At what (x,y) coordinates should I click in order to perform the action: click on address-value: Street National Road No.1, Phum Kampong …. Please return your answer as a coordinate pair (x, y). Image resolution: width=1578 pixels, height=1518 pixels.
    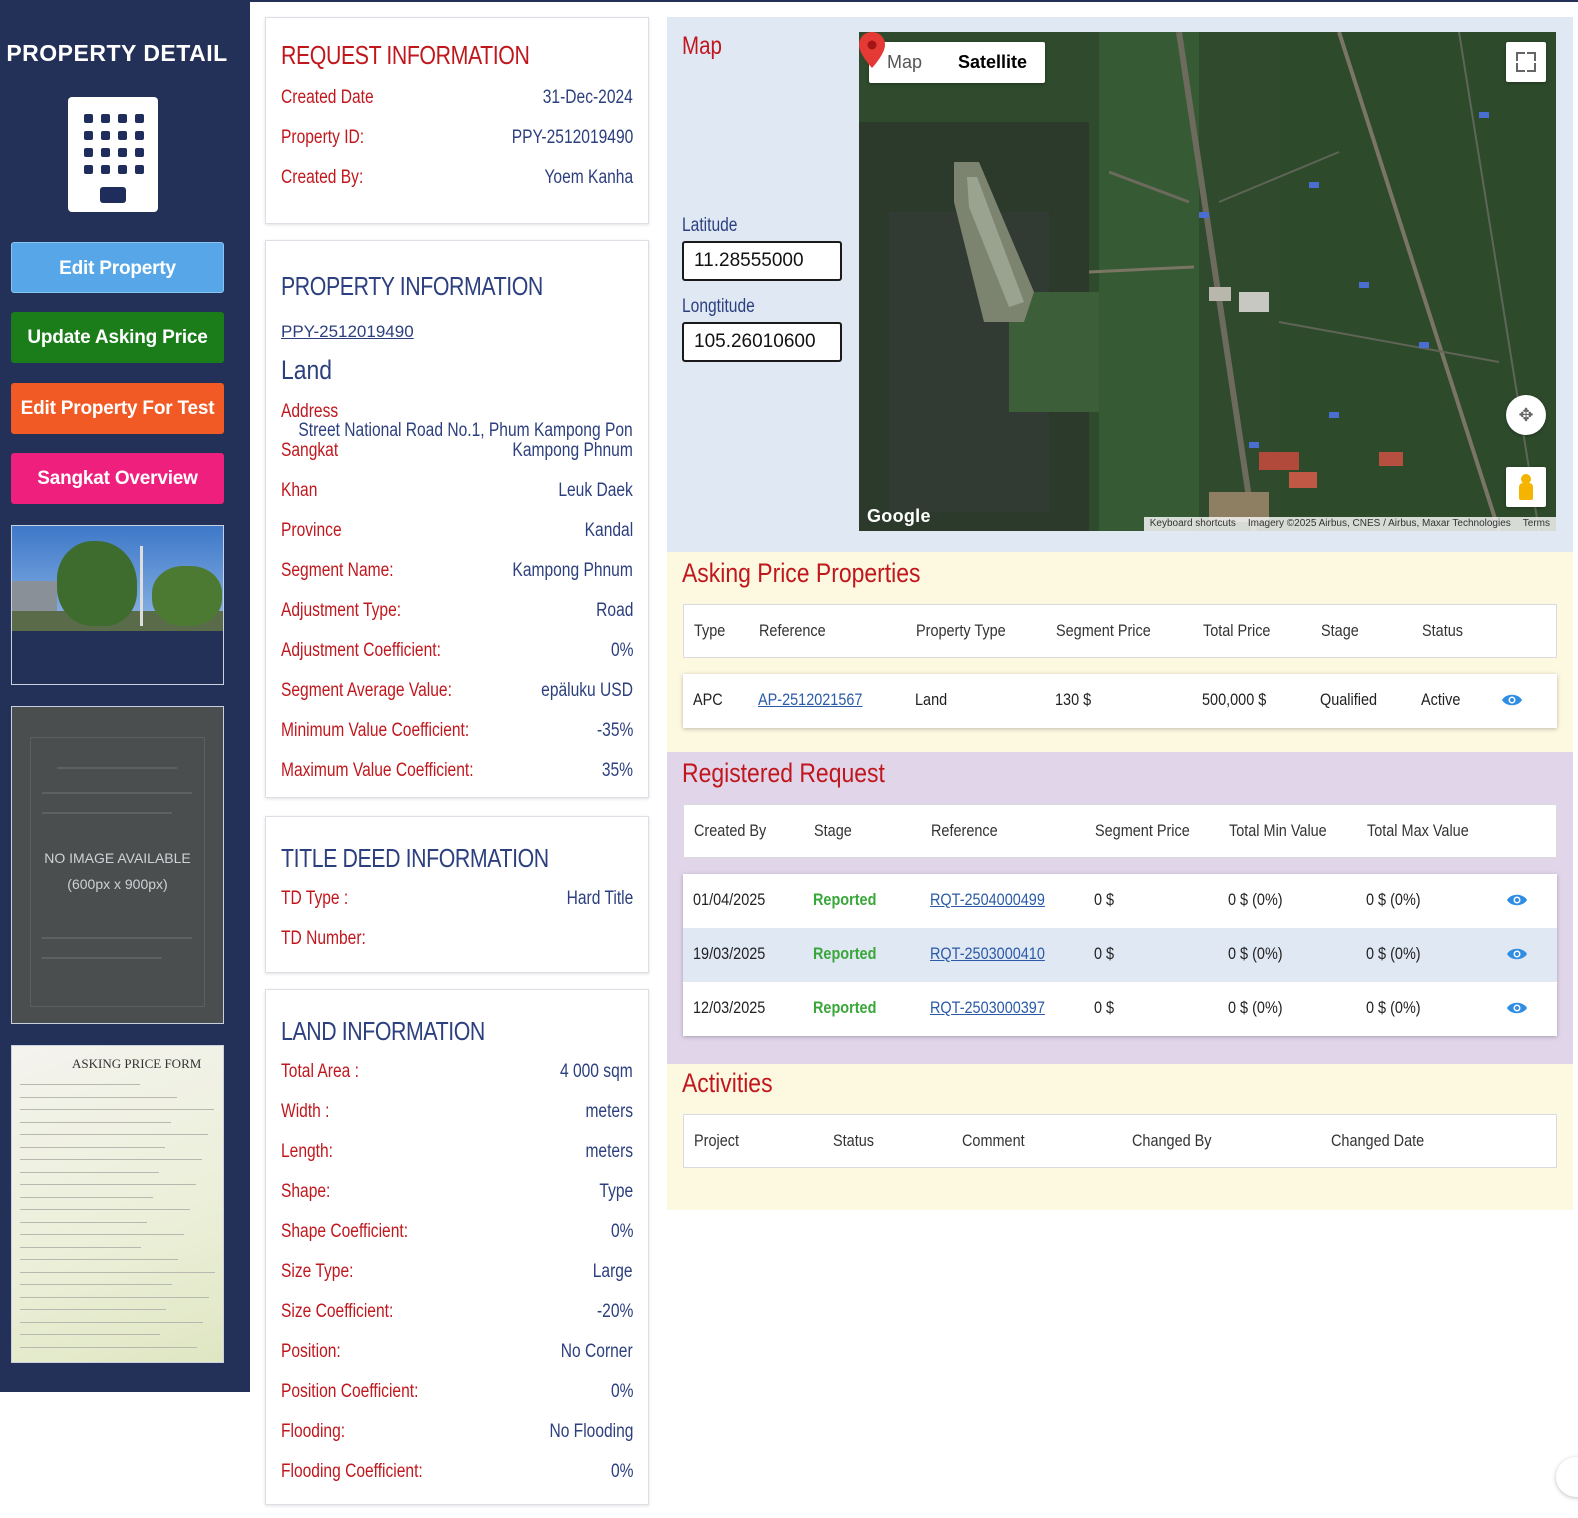
    Looking at the image, I should click on (465, 430).